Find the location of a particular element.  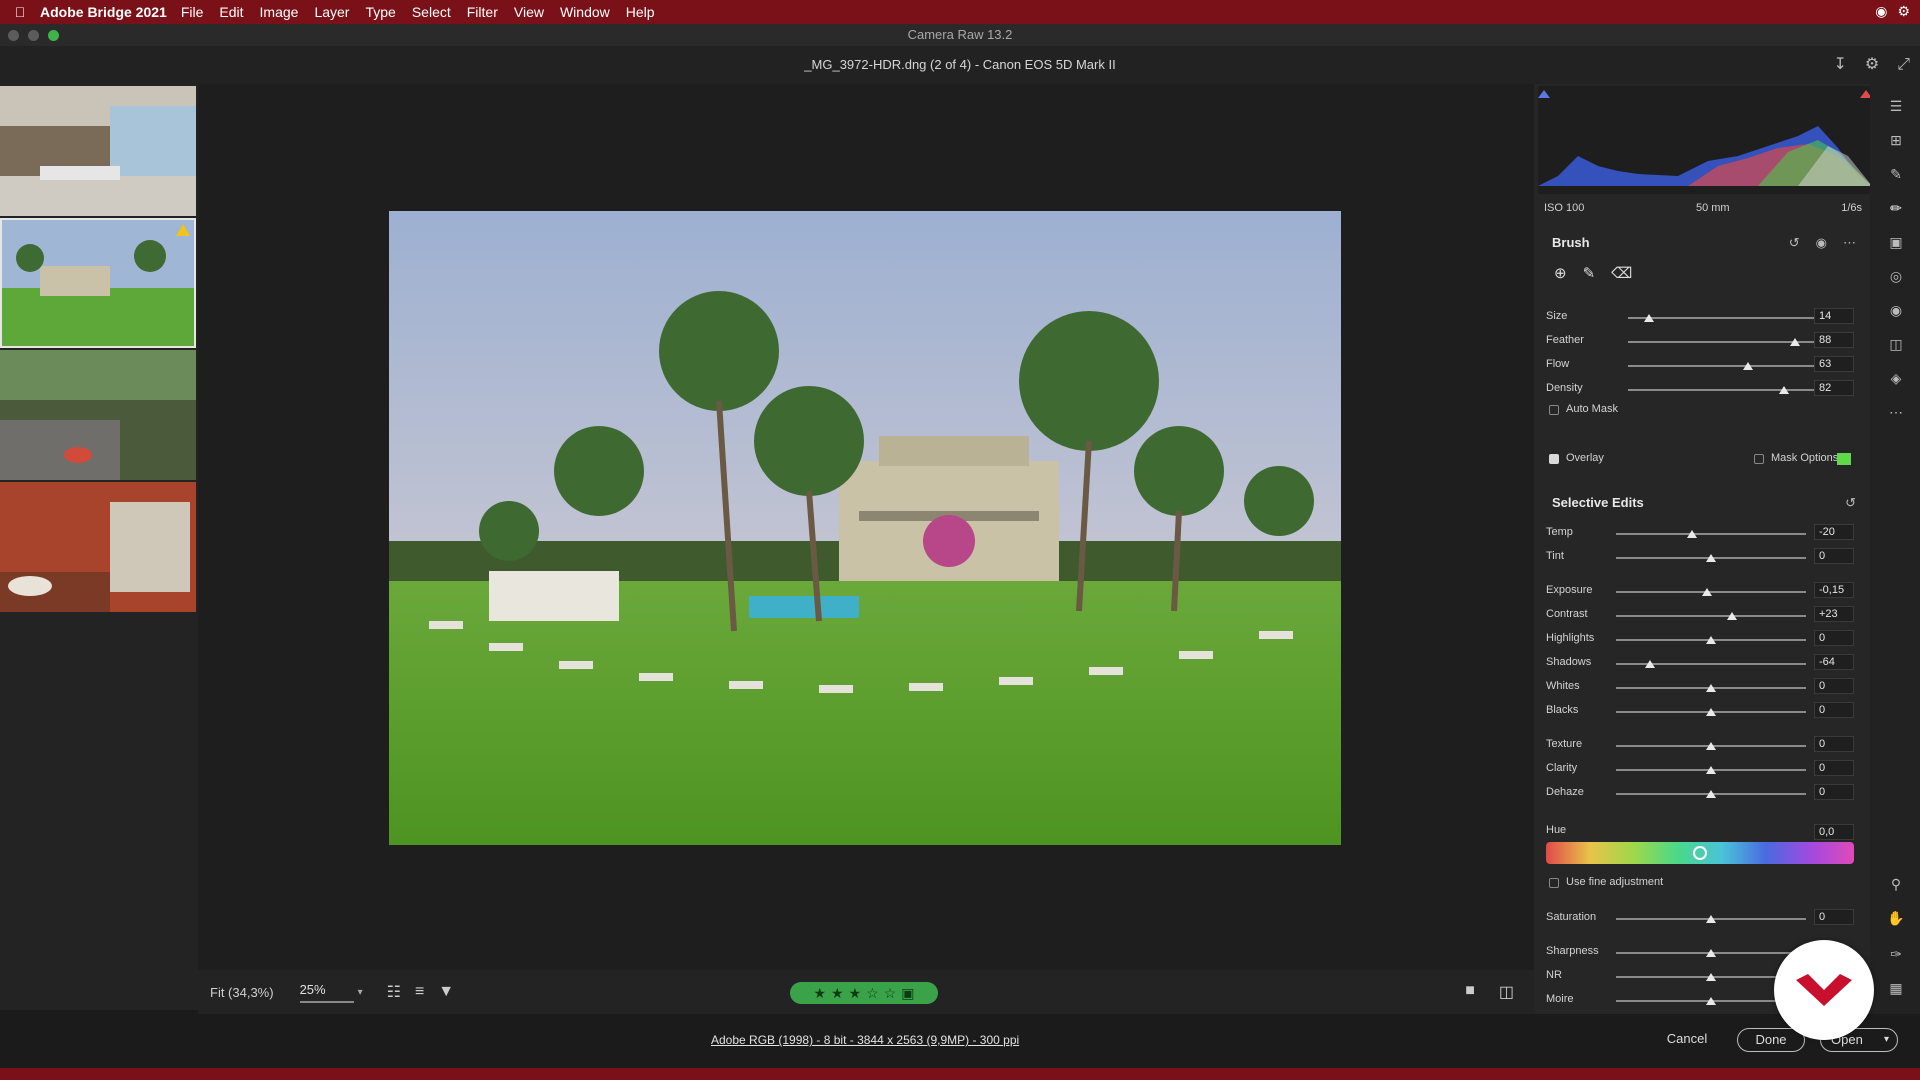

detail-slider-value: 0 is located at coordinates (1834, 917).